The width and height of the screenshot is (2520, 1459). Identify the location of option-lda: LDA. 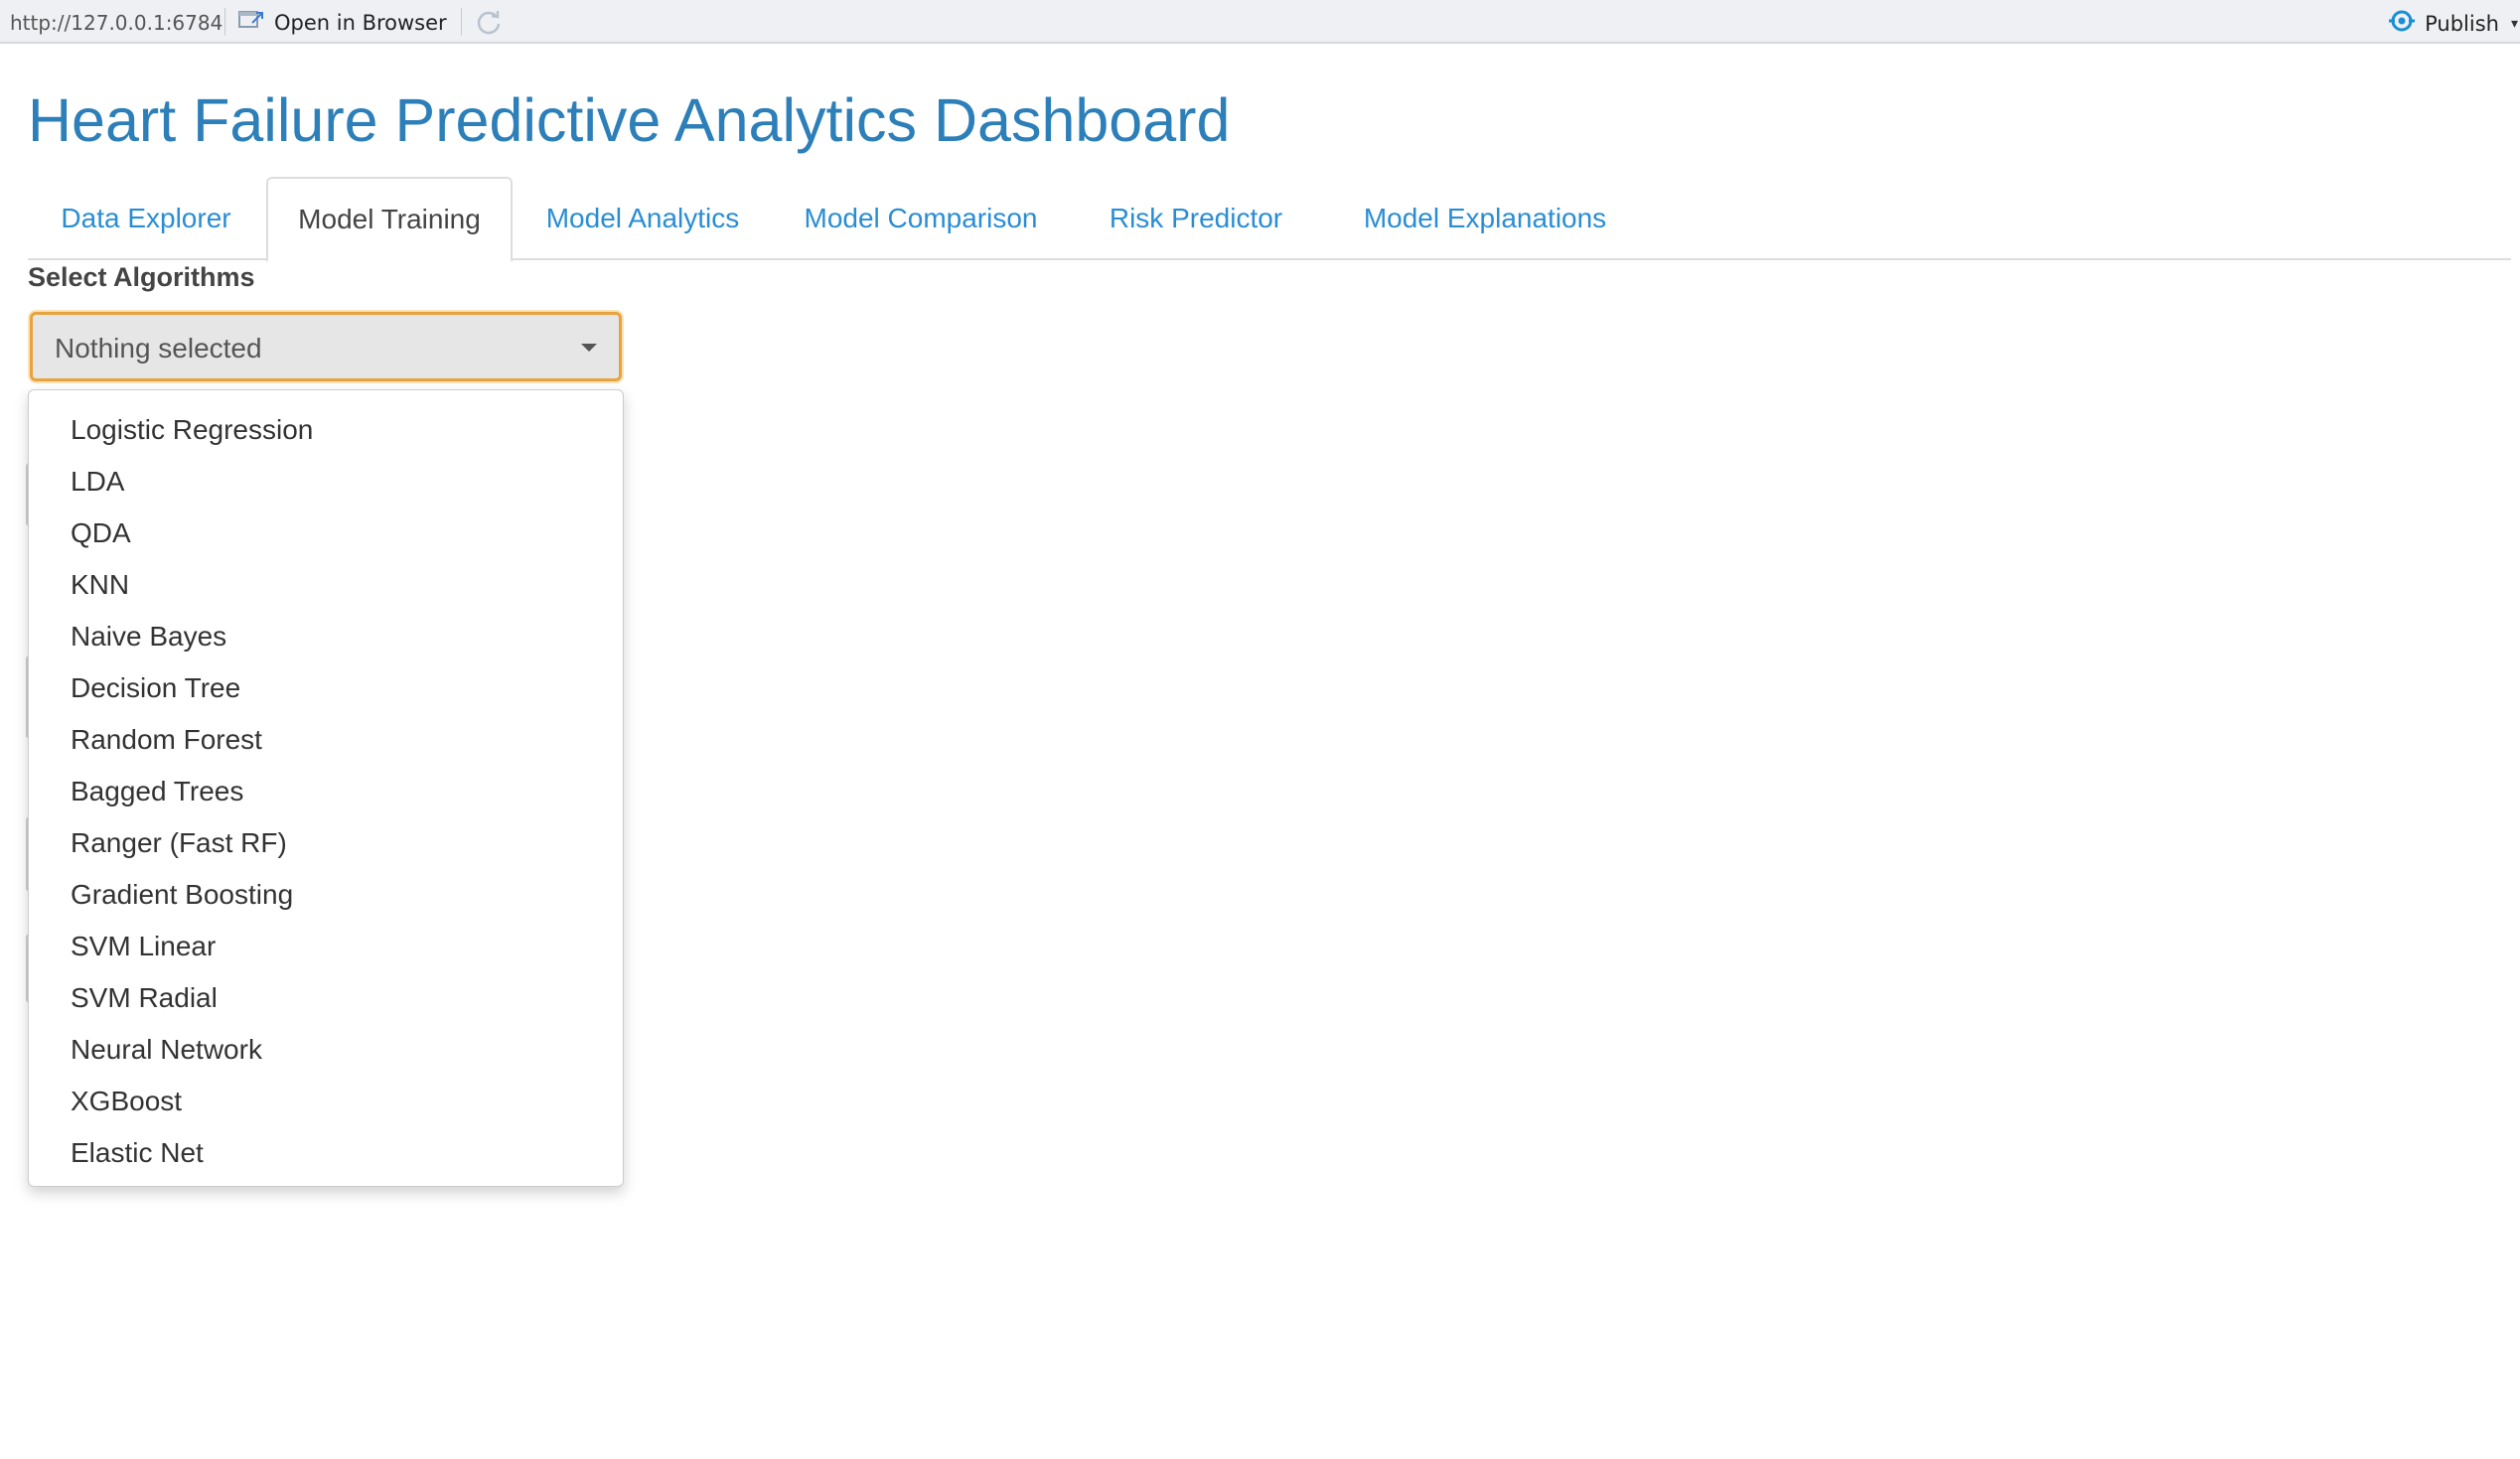
(326, 482).